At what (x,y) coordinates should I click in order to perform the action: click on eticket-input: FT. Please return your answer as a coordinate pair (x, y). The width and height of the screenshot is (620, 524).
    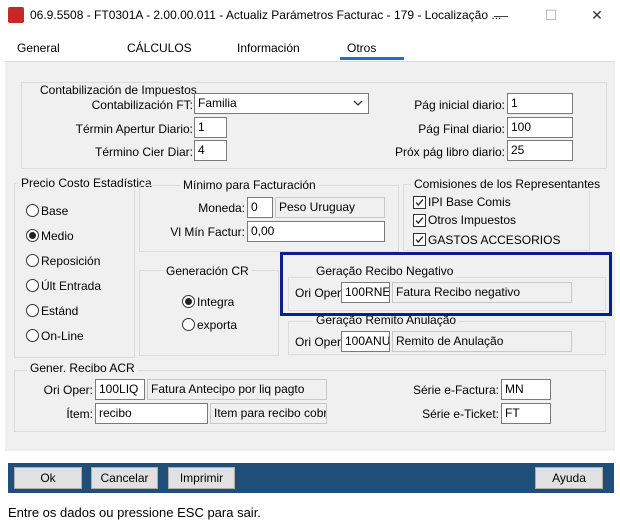
    Looking at the image, I should click on (526, 413).